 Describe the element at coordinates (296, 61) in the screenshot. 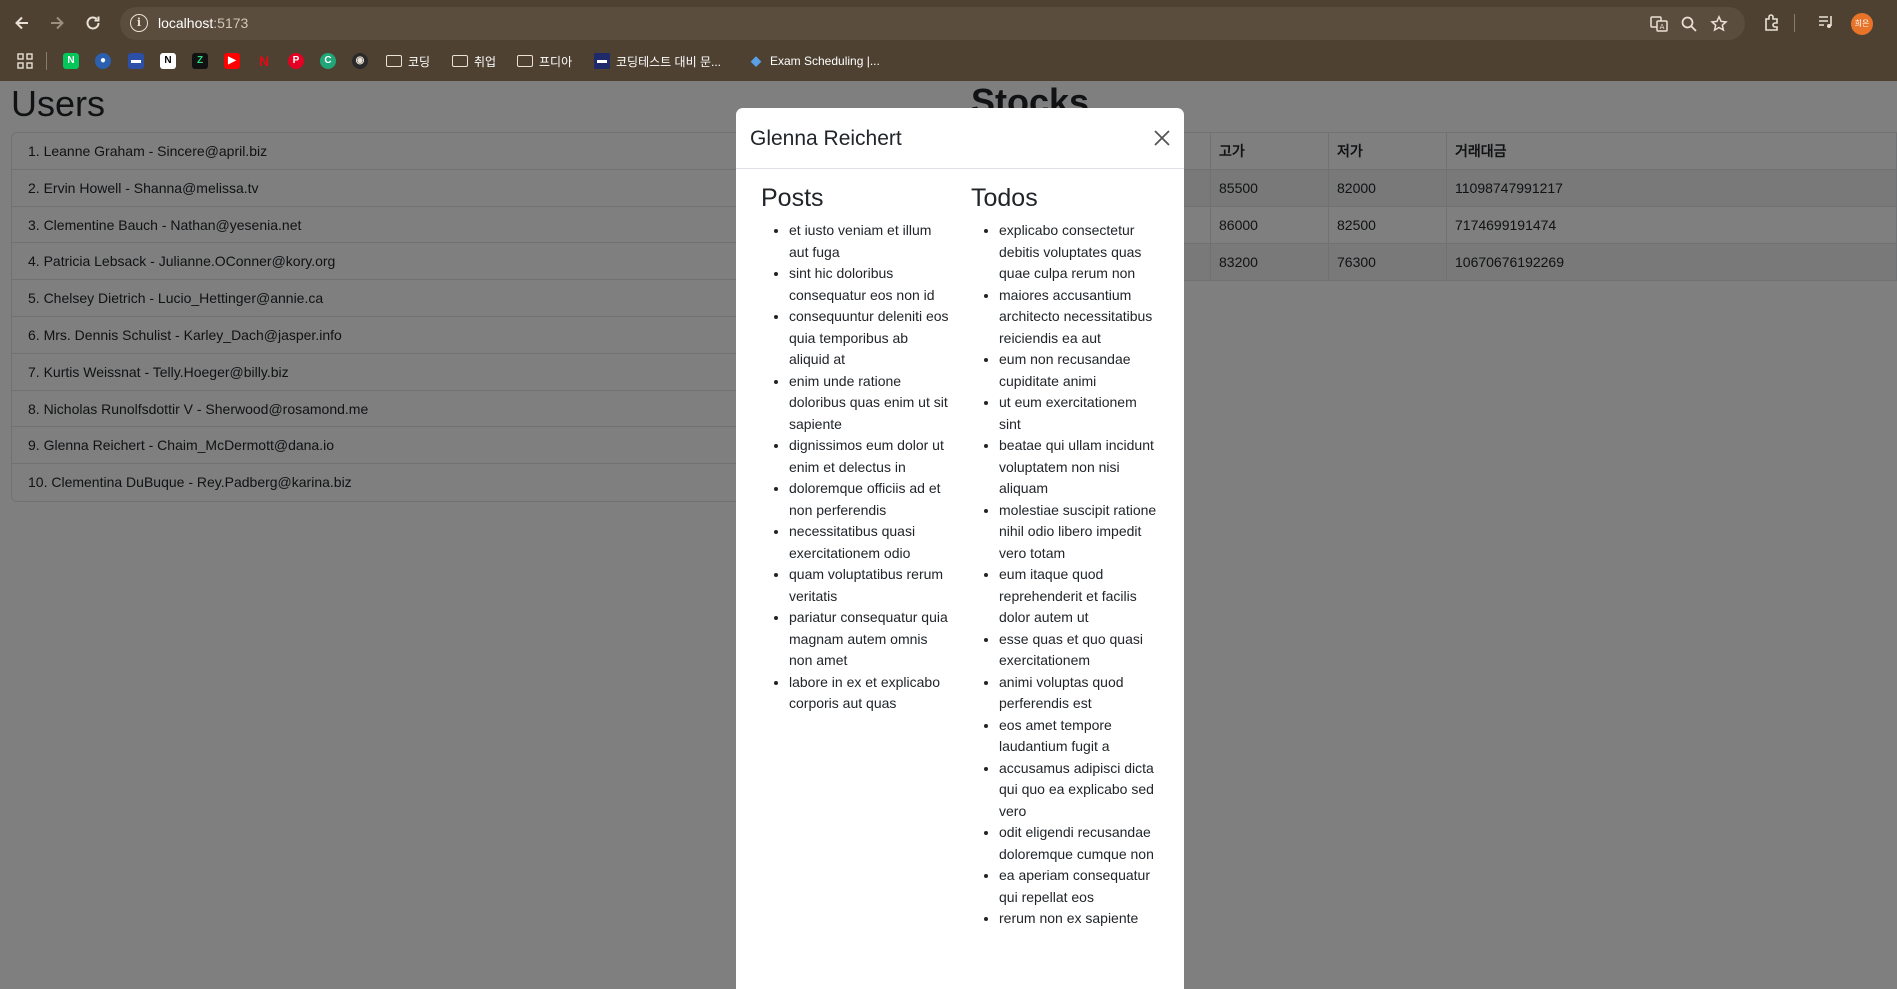

I see `pinterest-bookmark-icon: P` at that location.